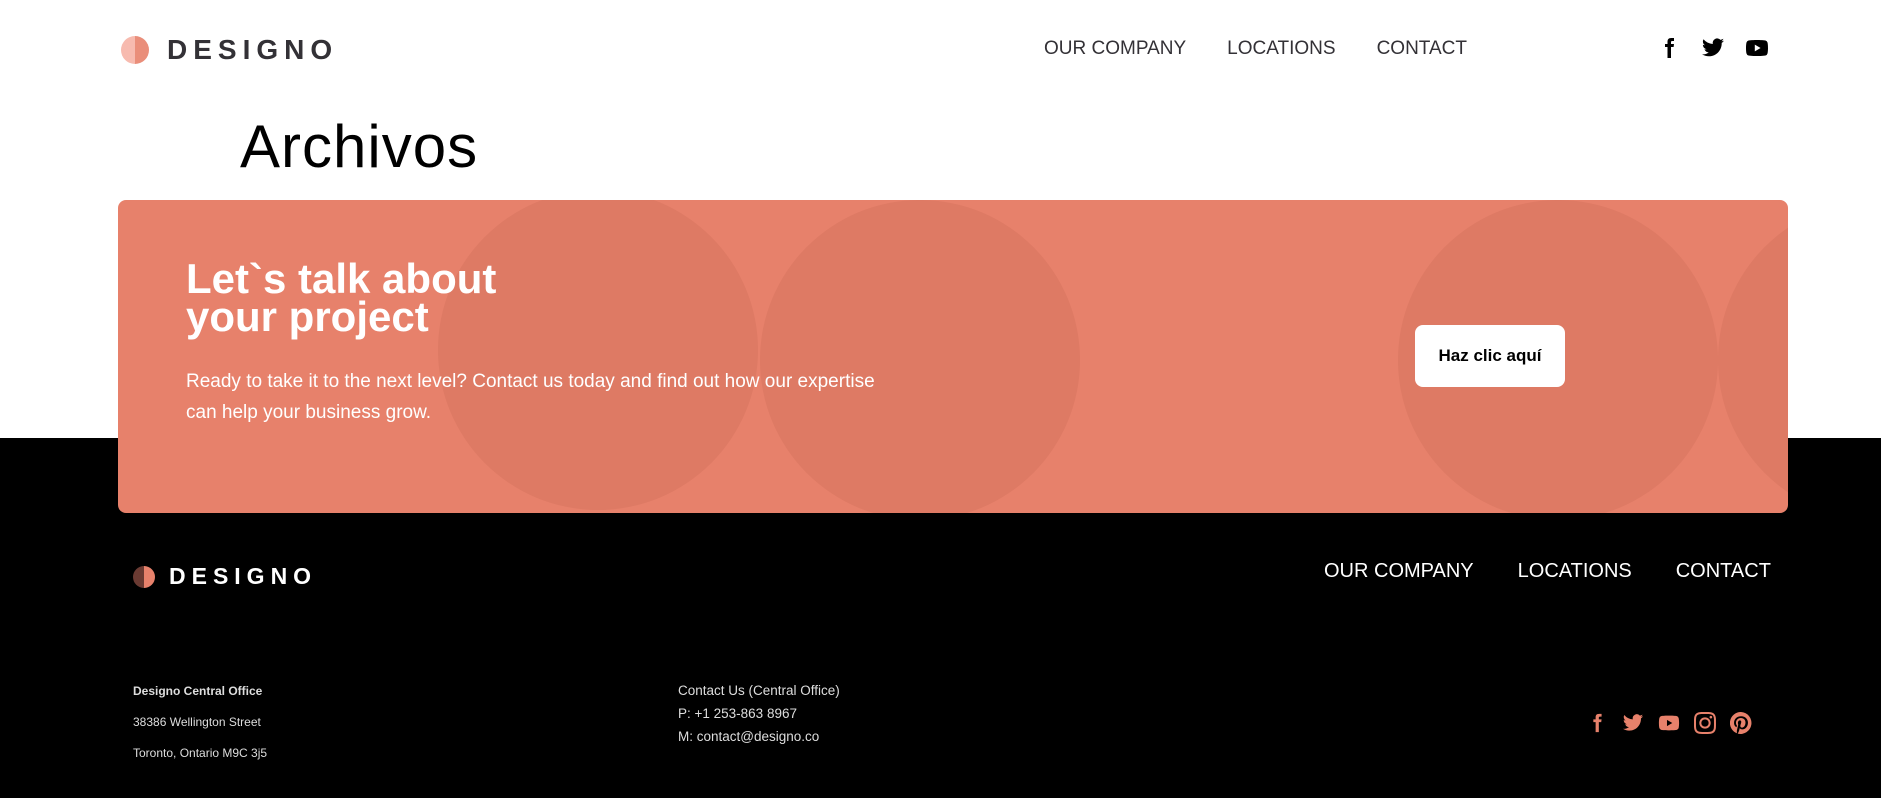  What do you see at coordinates (198, 691) in the screenshot?
I see `office-name: Designo Central Office` at bounding box center [198, 691].